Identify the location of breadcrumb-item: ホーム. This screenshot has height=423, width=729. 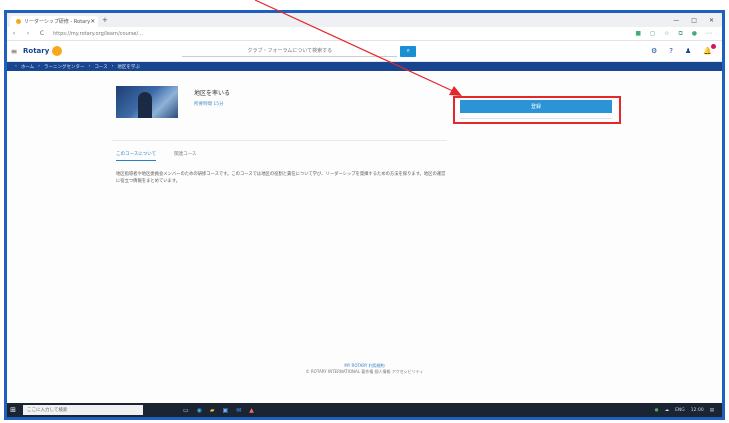
(27, 67).